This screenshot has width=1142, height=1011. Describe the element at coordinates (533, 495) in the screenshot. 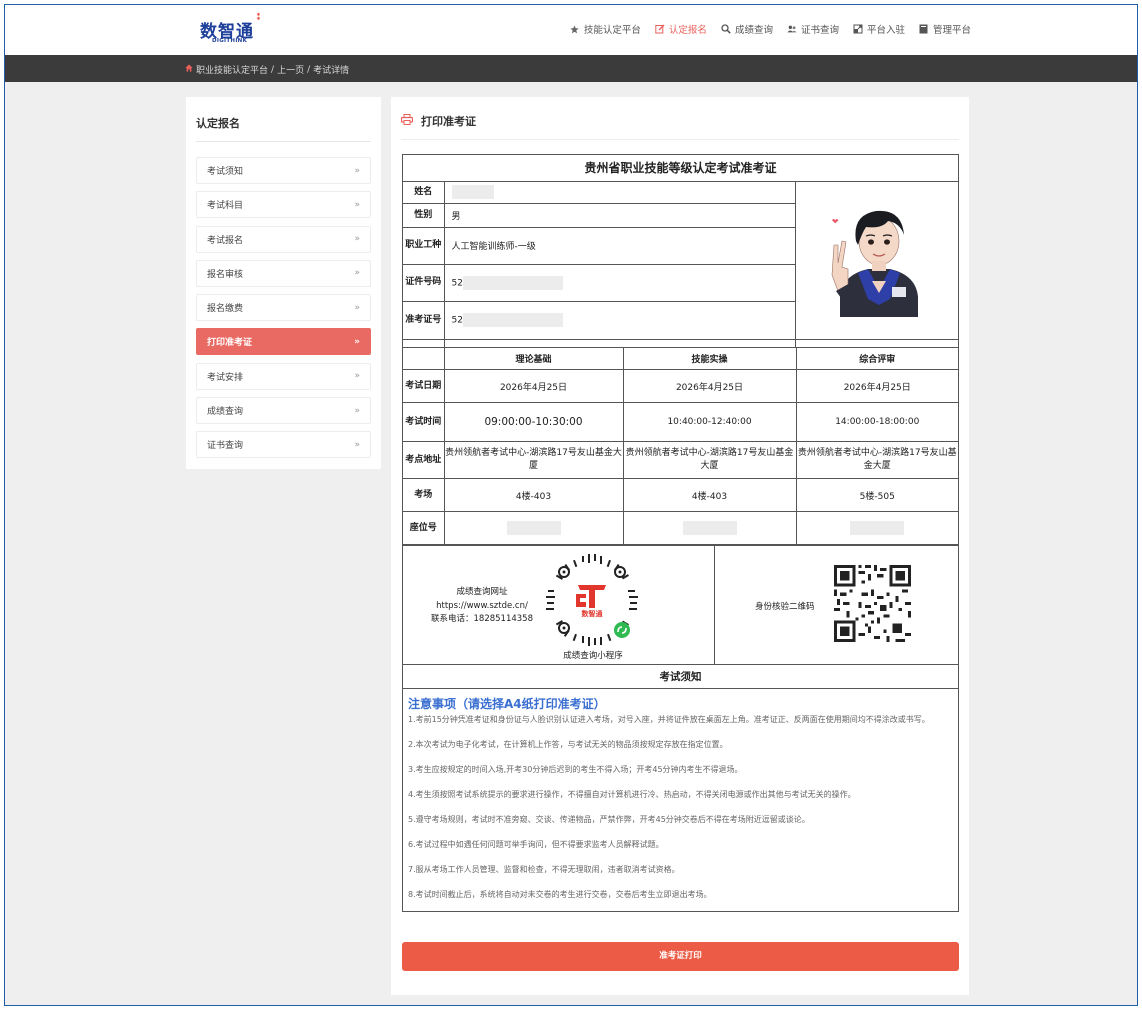

I see `table-cell: 4楼-403` at that location.